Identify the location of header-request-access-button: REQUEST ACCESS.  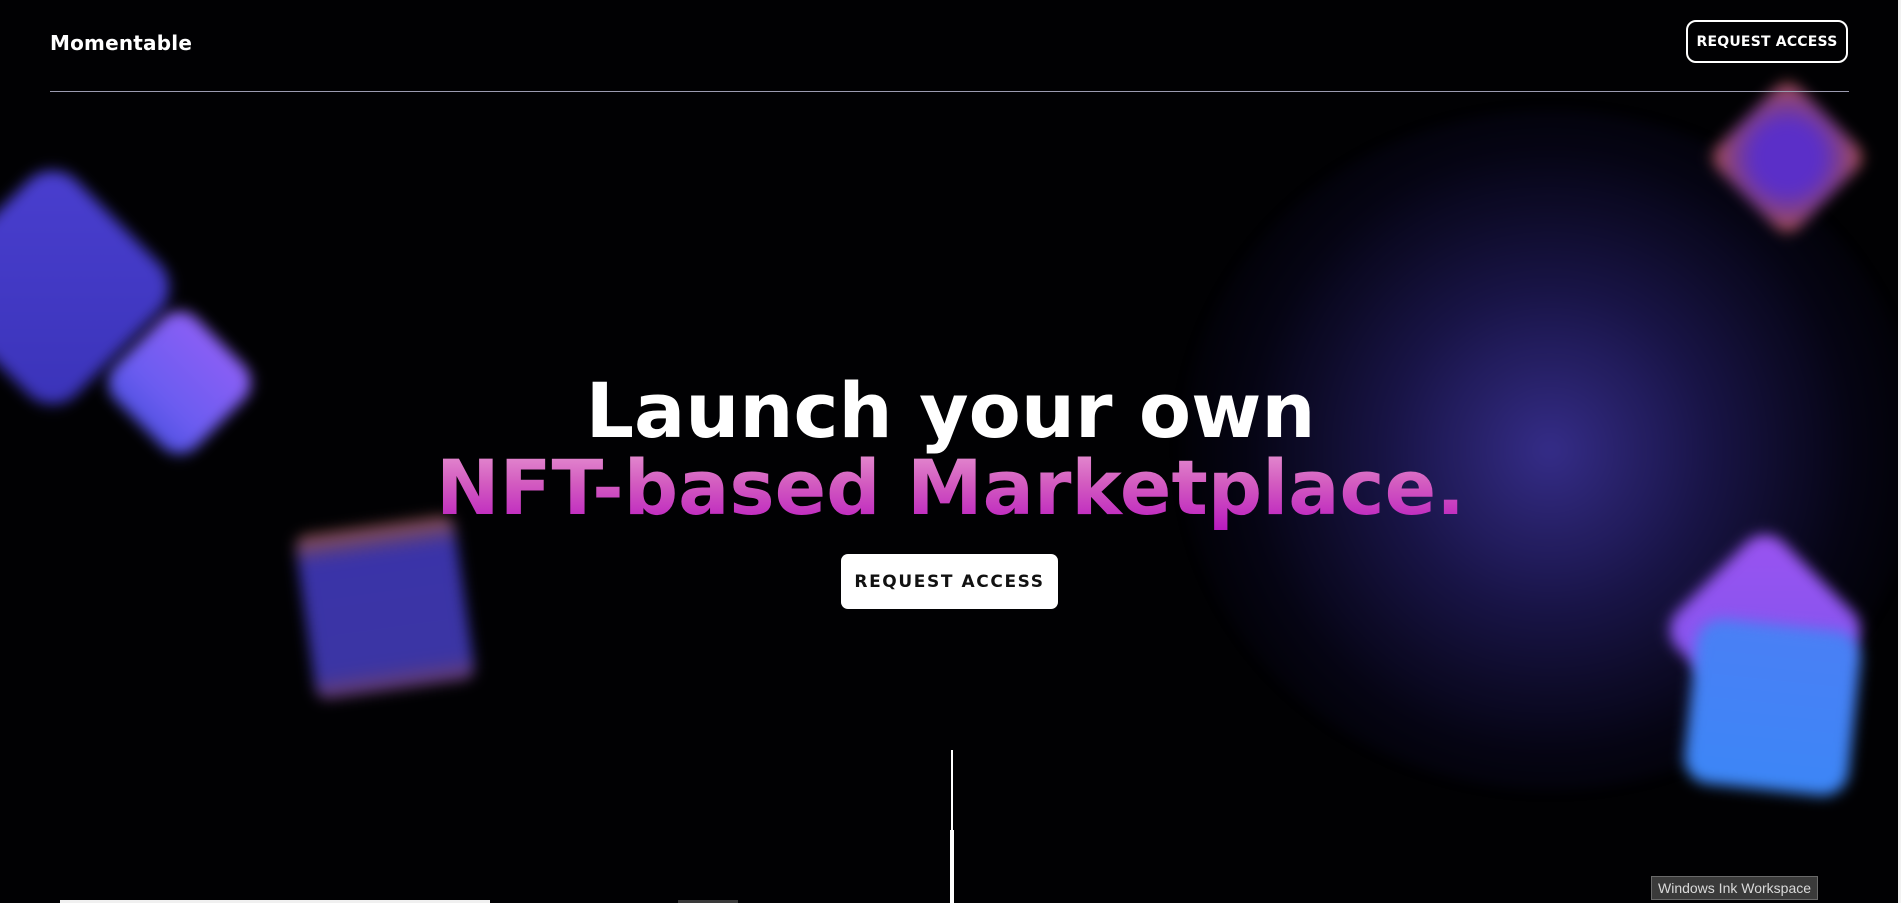
(1767, 41).